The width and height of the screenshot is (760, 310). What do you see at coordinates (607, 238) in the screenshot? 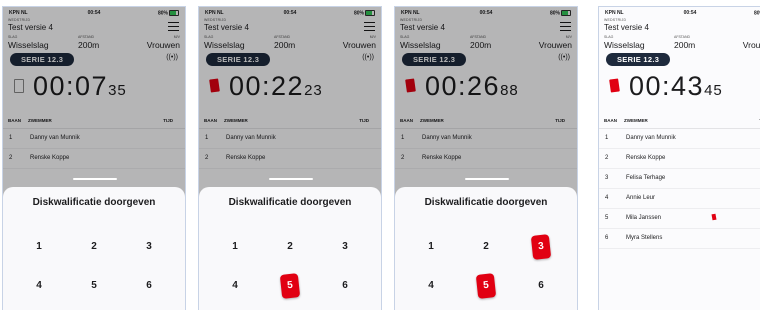
I see `lane-number: 6` at bounding box center [607, 238].